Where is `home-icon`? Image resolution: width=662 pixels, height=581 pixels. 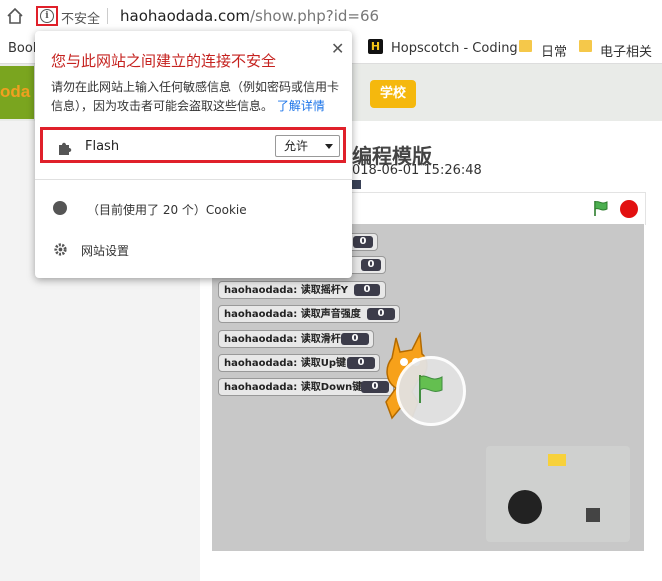 home-icon is located at coordinates (15, 16).